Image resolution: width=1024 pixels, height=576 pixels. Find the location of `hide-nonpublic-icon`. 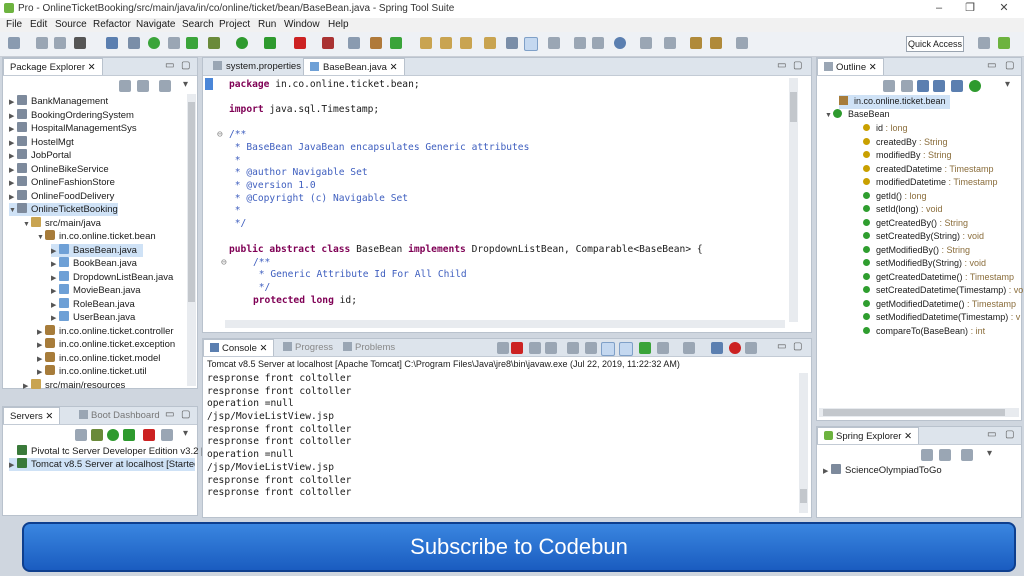

hide-nonpublic-icon is located at coordinates (957, 86).